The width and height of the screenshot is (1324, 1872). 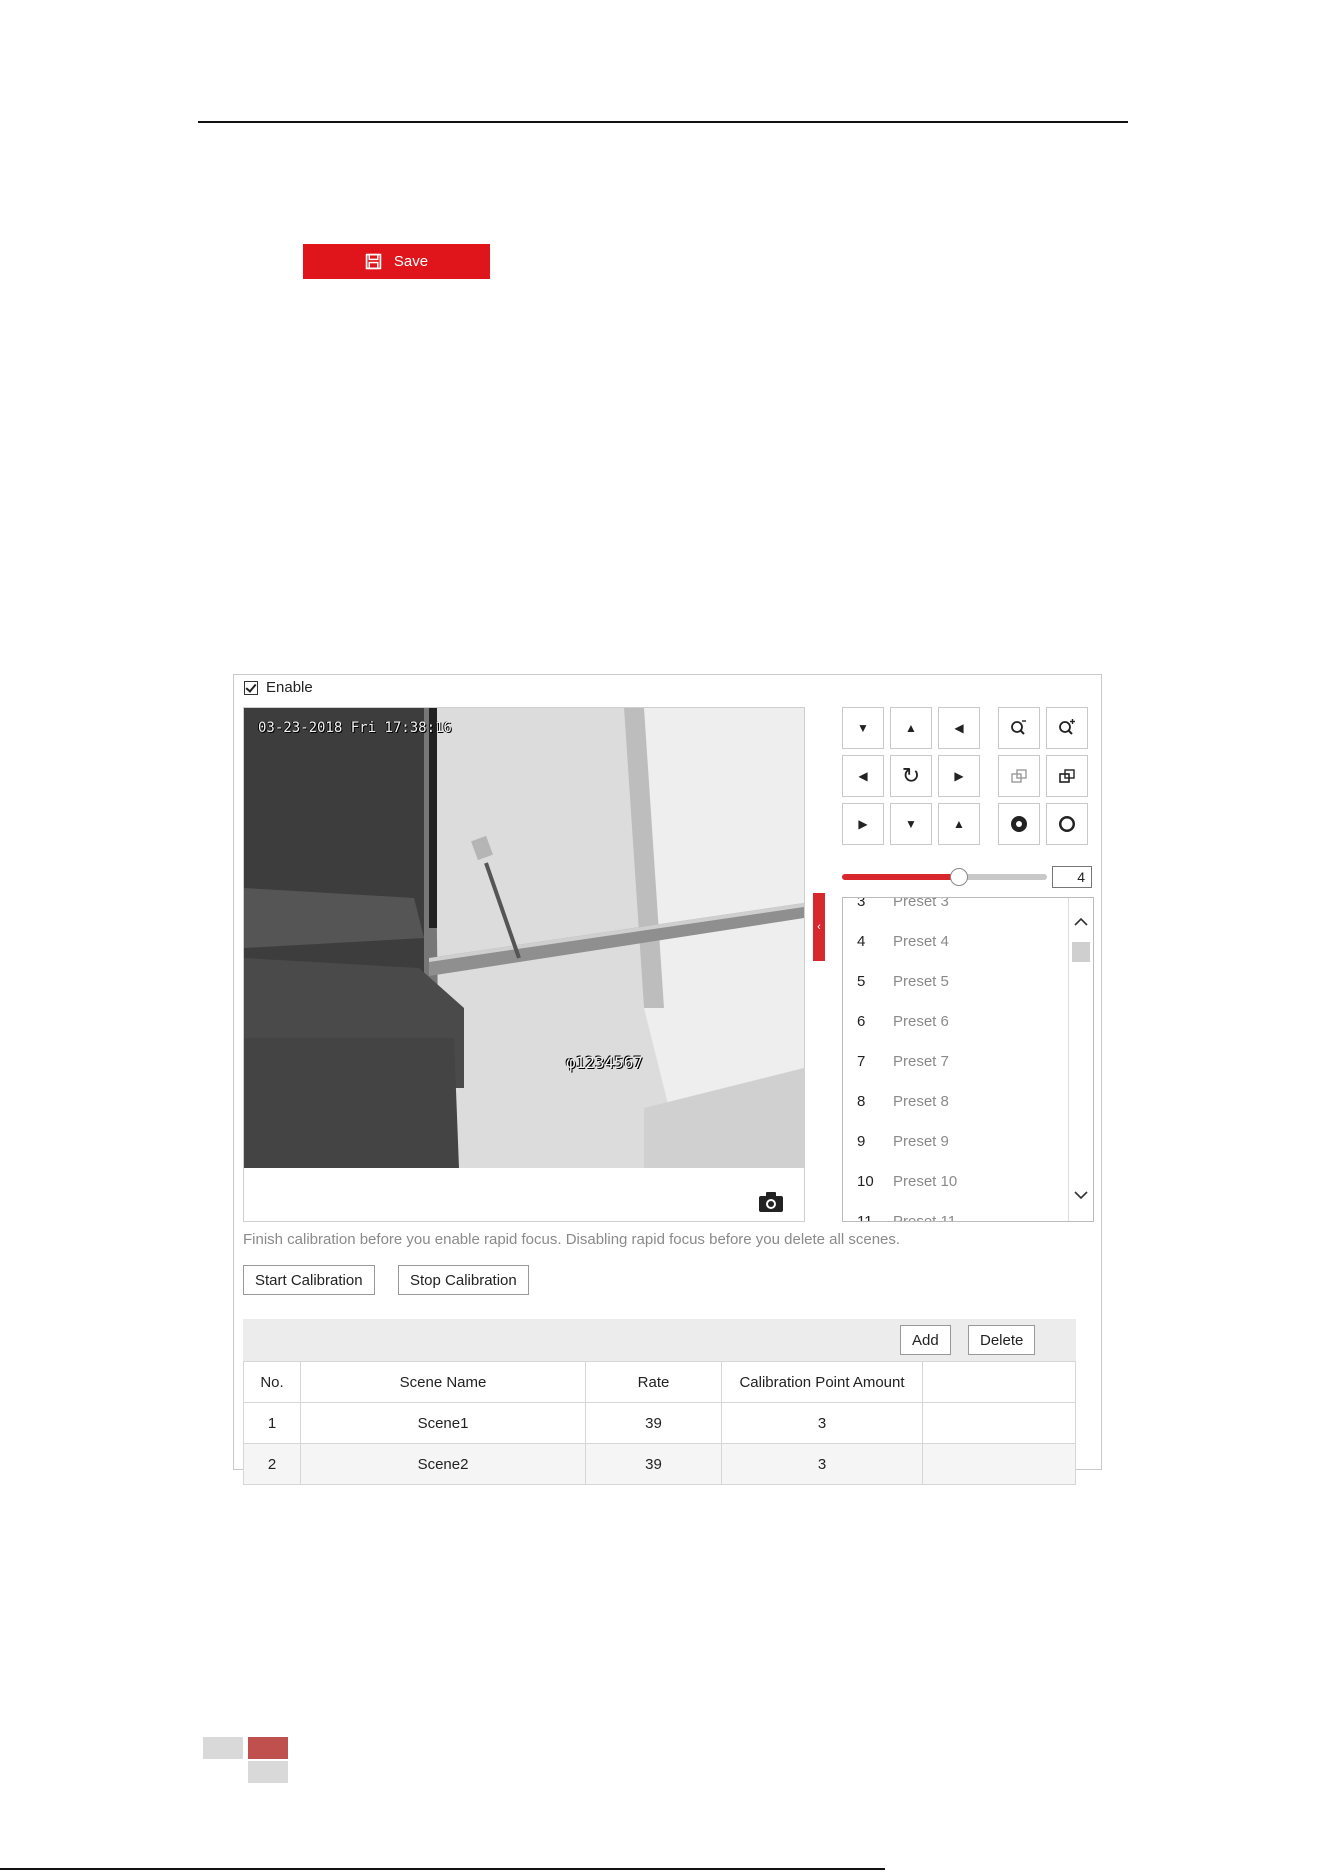 I want to click on table-row: 1 Scene1 39 3, so click(x=659, y=1423).